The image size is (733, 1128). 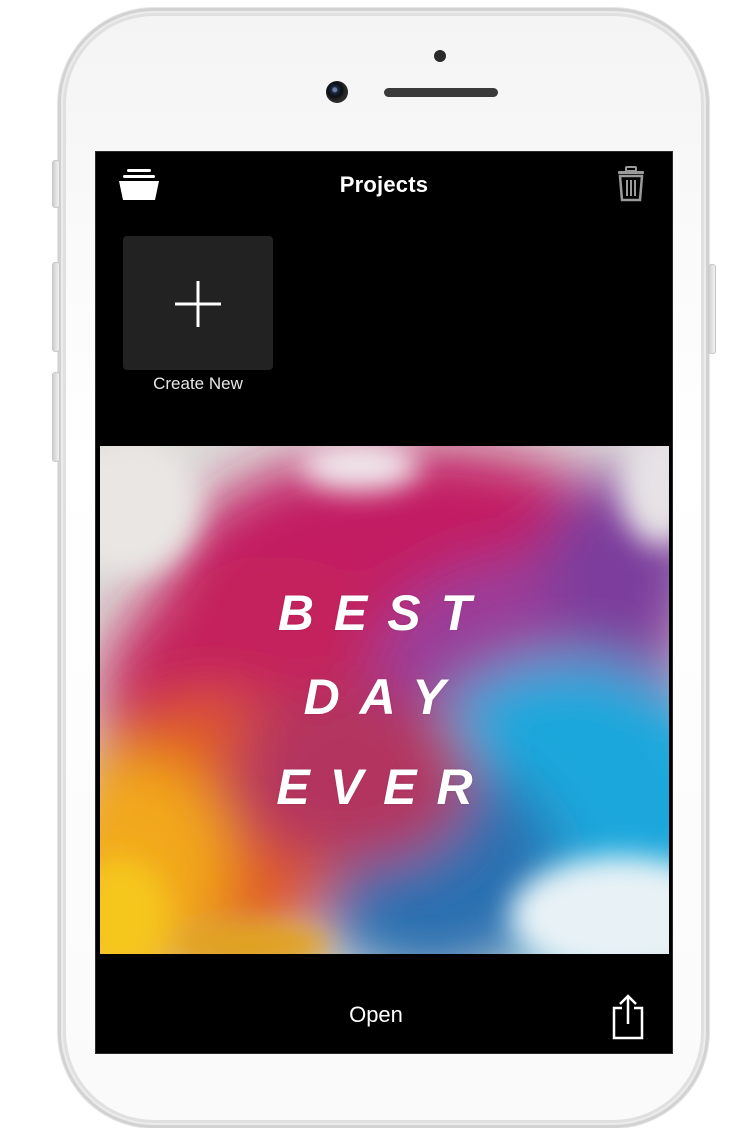 I want to click on page-title: Projects, so click(x=384, y=184).